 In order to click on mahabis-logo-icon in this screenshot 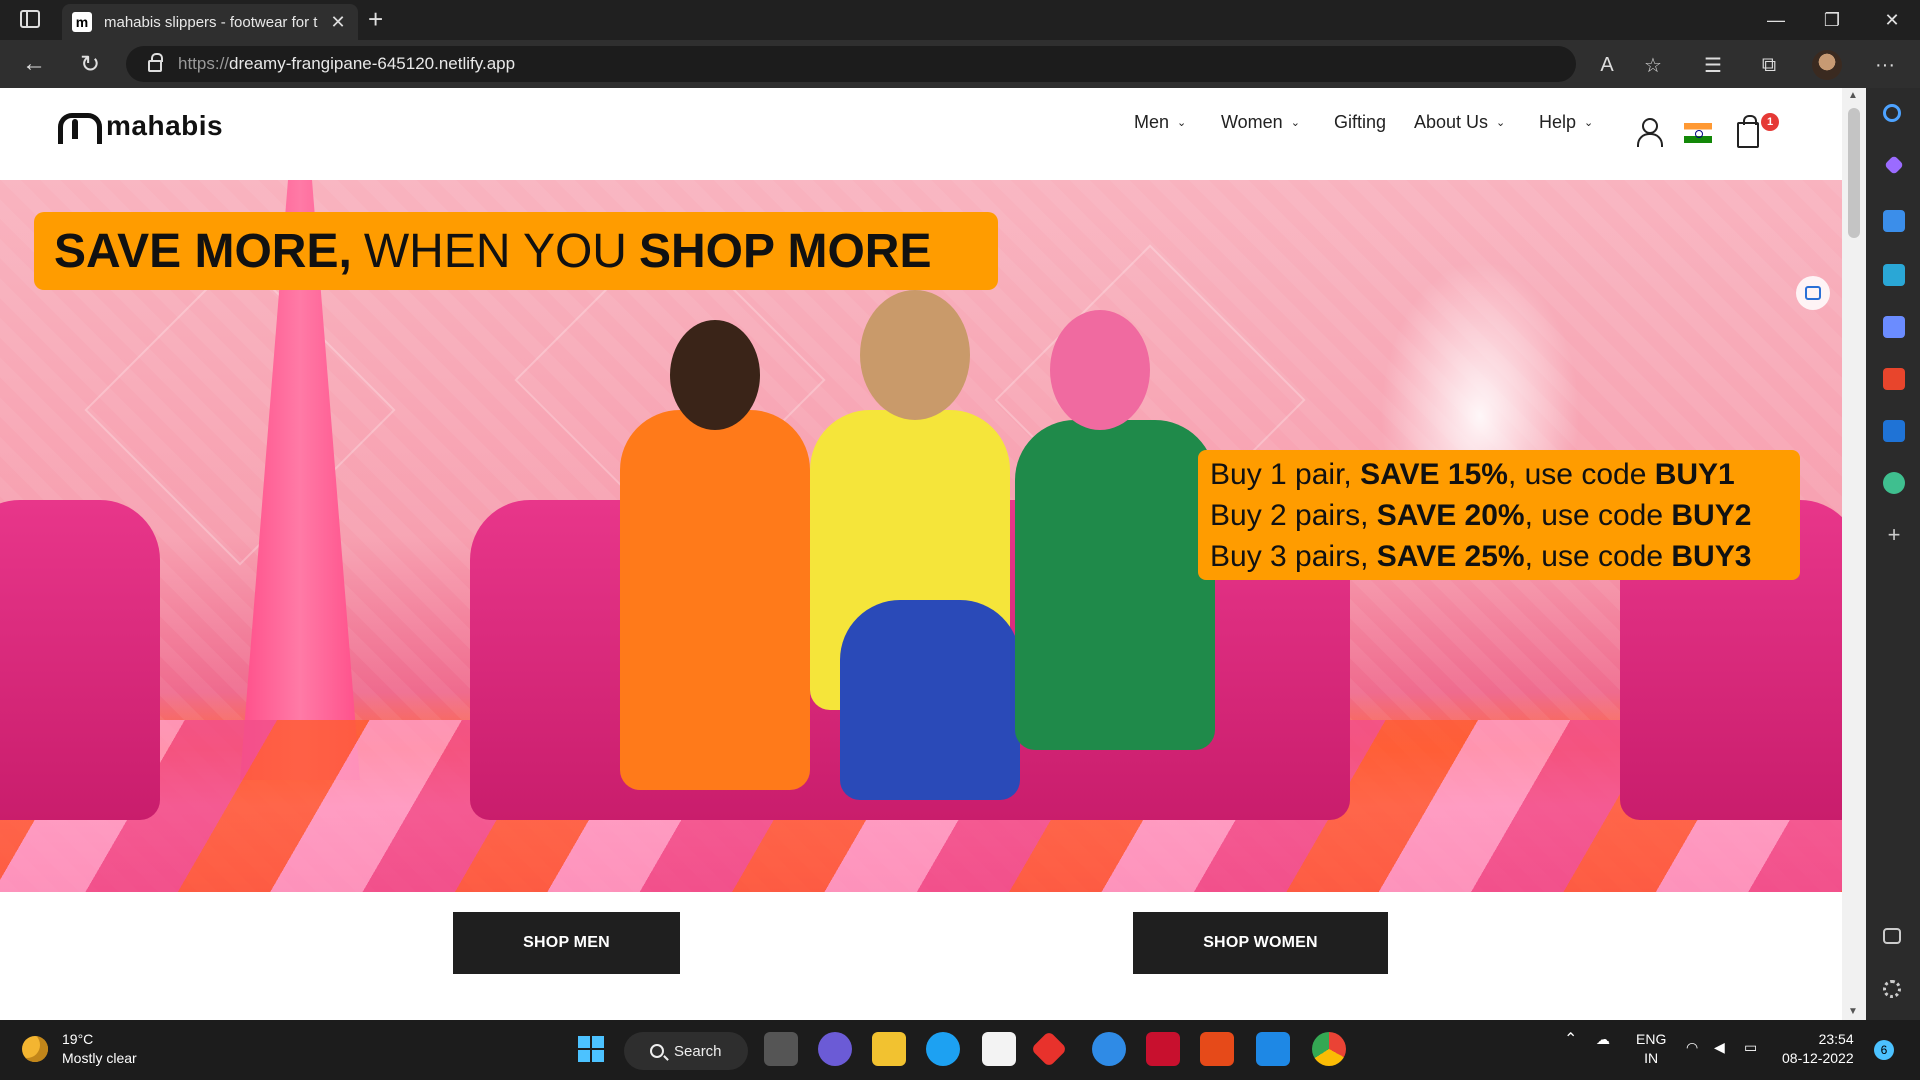, I will do `click(80, 127)`.